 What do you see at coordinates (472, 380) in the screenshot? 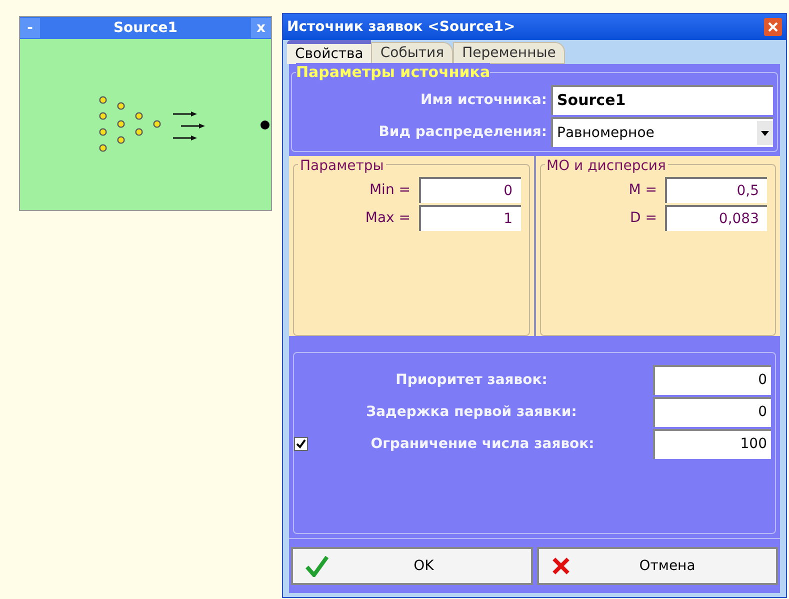
I see `field-label: Приоритет заявок:` at bounding box center [472, 380].